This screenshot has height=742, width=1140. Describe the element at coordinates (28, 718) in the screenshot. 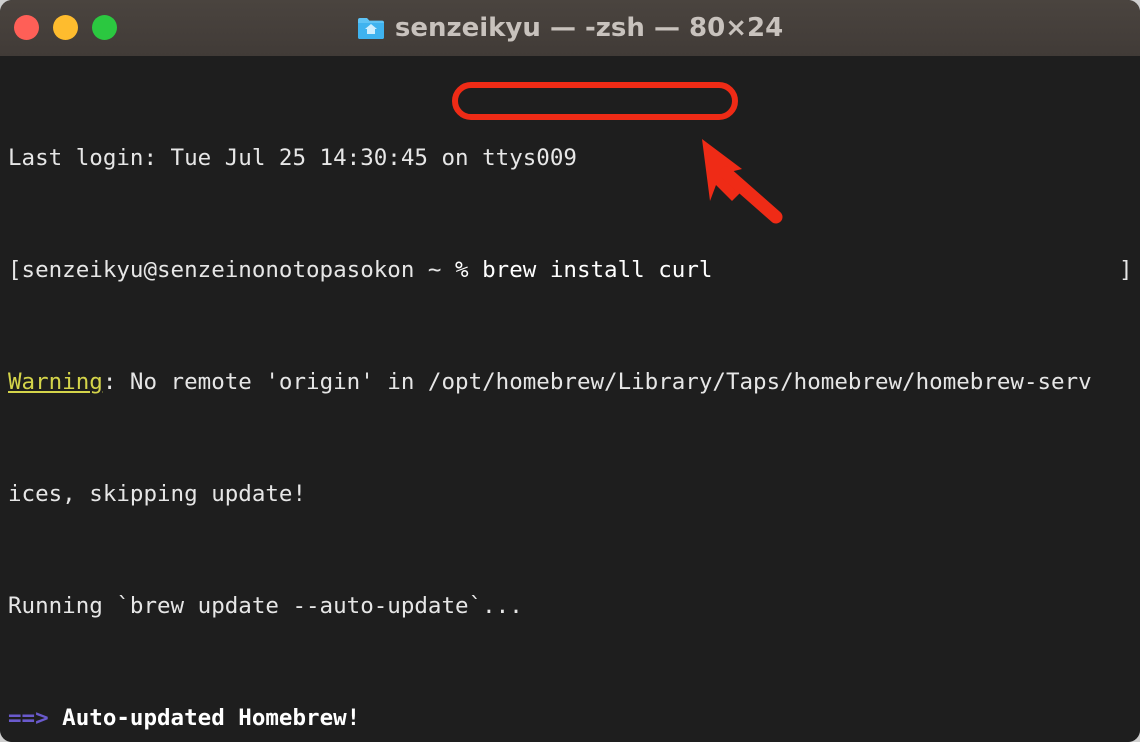

I see `arrow-marker-icon: ==>` at that location.